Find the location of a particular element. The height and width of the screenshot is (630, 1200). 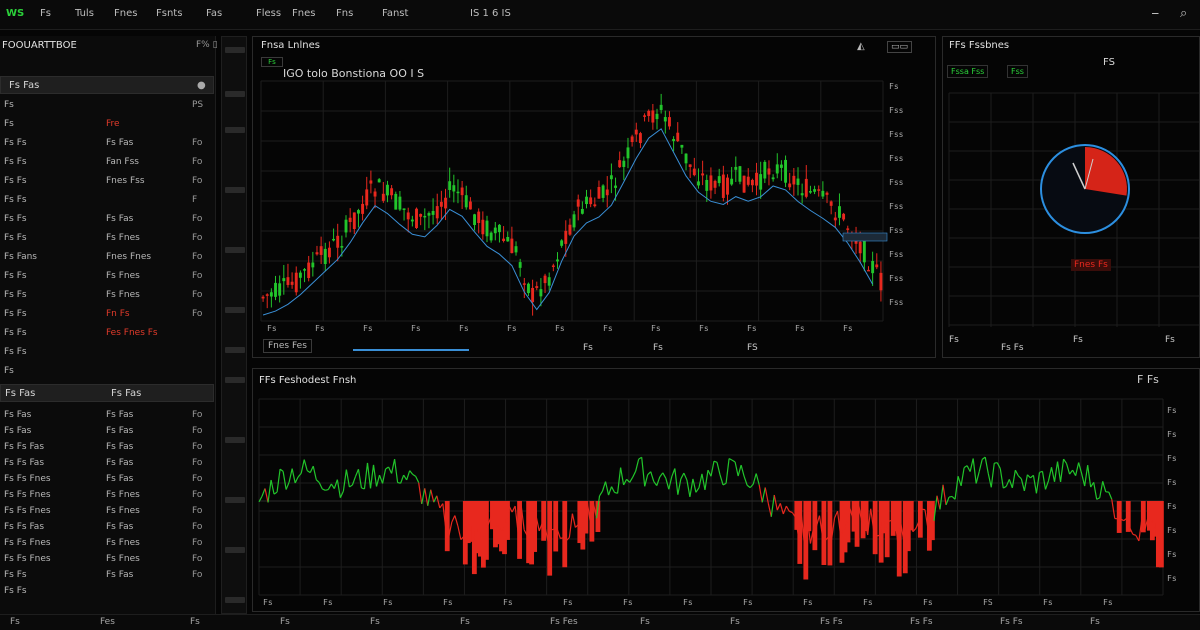

status-item: Fs is located at coordinates (285, 622).